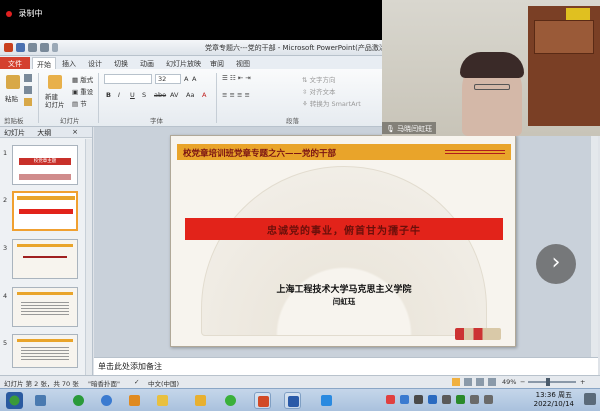 The width and height of the screenshot is (600, 411). Describe the element at coordinates (243, 63) in the screenshot. I see `tab-view: 视图` at that location.